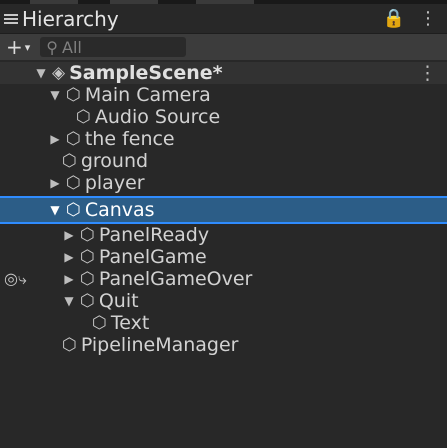 The image size is (447, 448). Describe the element at coordinates (14, 47) in the screenshot. I see `plus-icon: +` at that location.